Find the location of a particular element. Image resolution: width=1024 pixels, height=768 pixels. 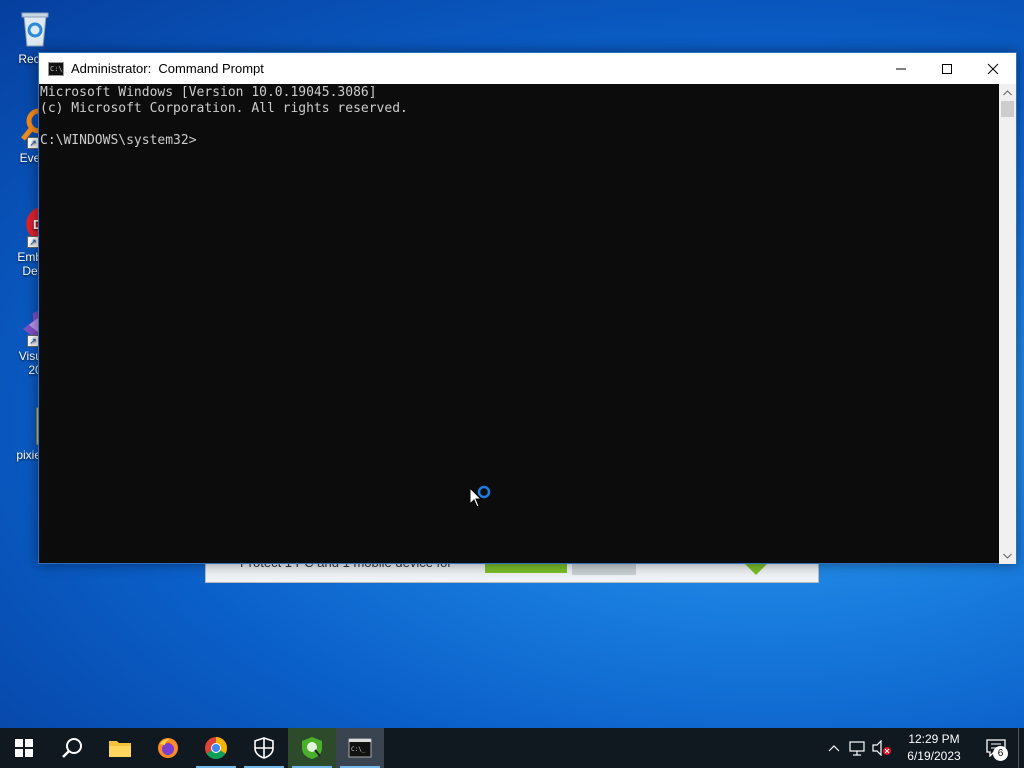

taskbar-chrome is located at coordinates (216, 748).